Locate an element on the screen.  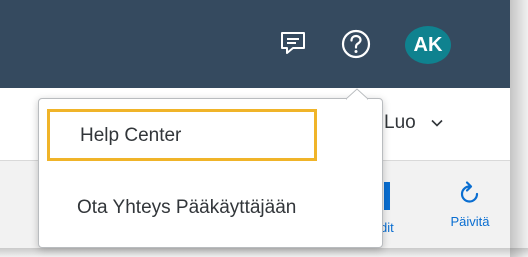
help-button is located at coordinates (356, 44).